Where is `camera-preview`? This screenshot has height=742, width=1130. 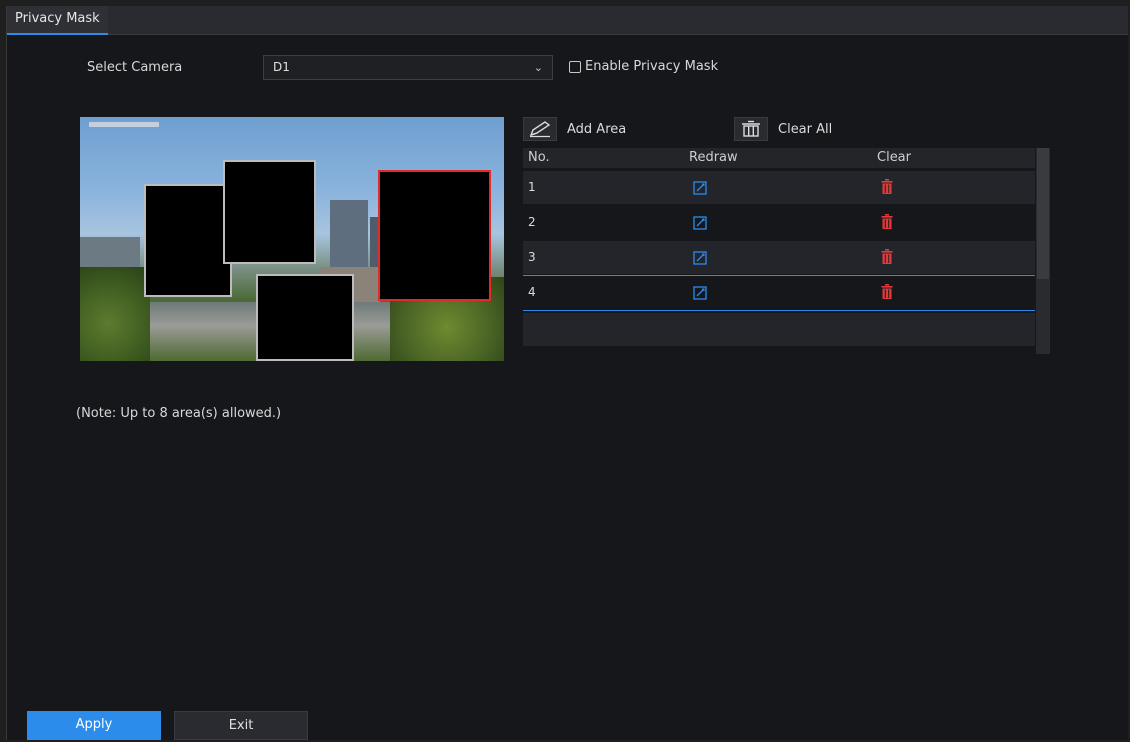 camera-preview is located at coordinates (292, 239).